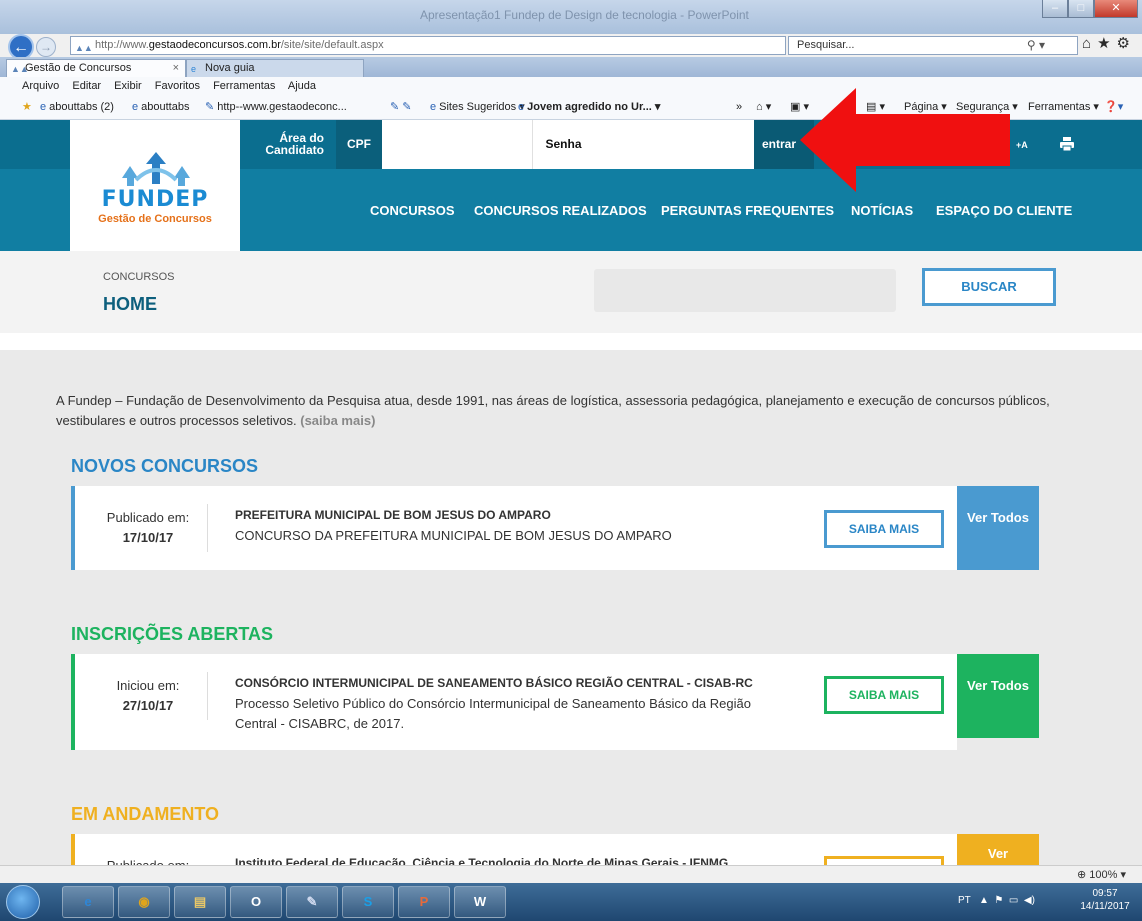 This screenshot has height=921, width=1142. What do you see at coordinates (1126, 43) in the screenshot?
I see `settings-gear-icon: ⚙` at bounding box center [1126, 43].